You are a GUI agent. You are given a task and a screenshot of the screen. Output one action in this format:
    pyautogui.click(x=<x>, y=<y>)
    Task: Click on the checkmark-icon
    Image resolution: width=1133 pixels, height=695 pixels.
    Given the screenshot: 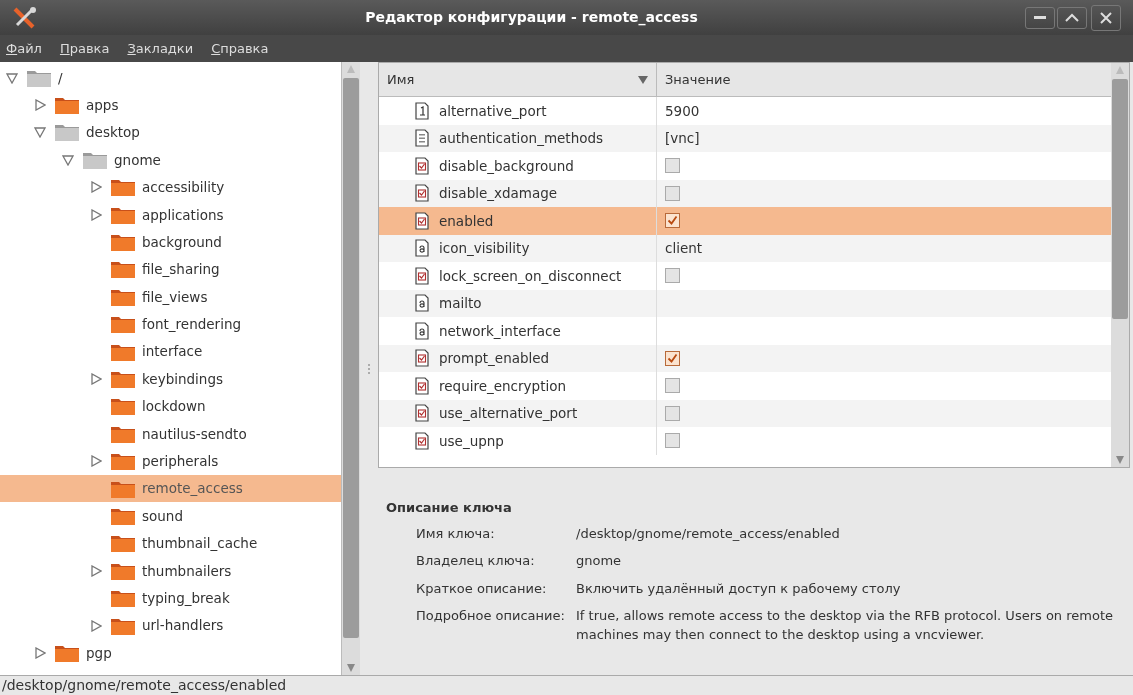 What is the action you would take?
    pyautogui.click(x=672, y=221)
    